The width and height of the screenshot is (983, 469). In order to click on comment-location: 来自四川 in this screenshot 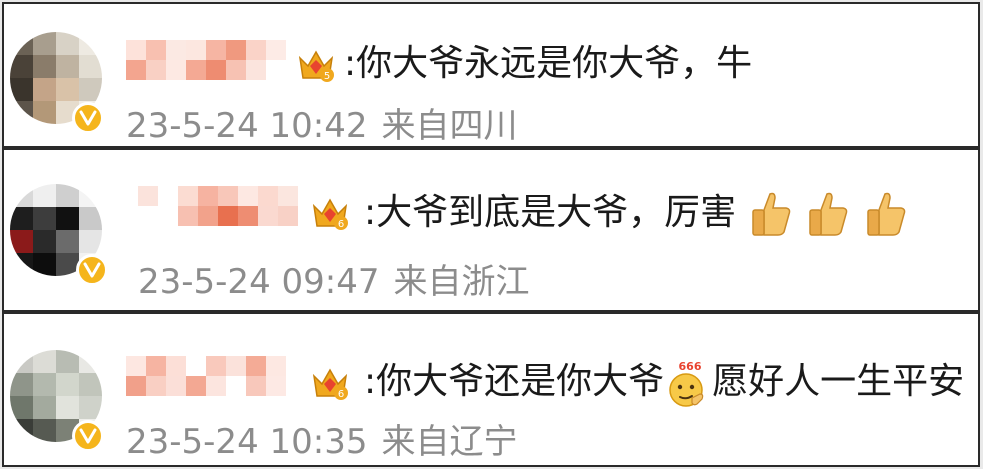, I will do `click(449, 126)`.